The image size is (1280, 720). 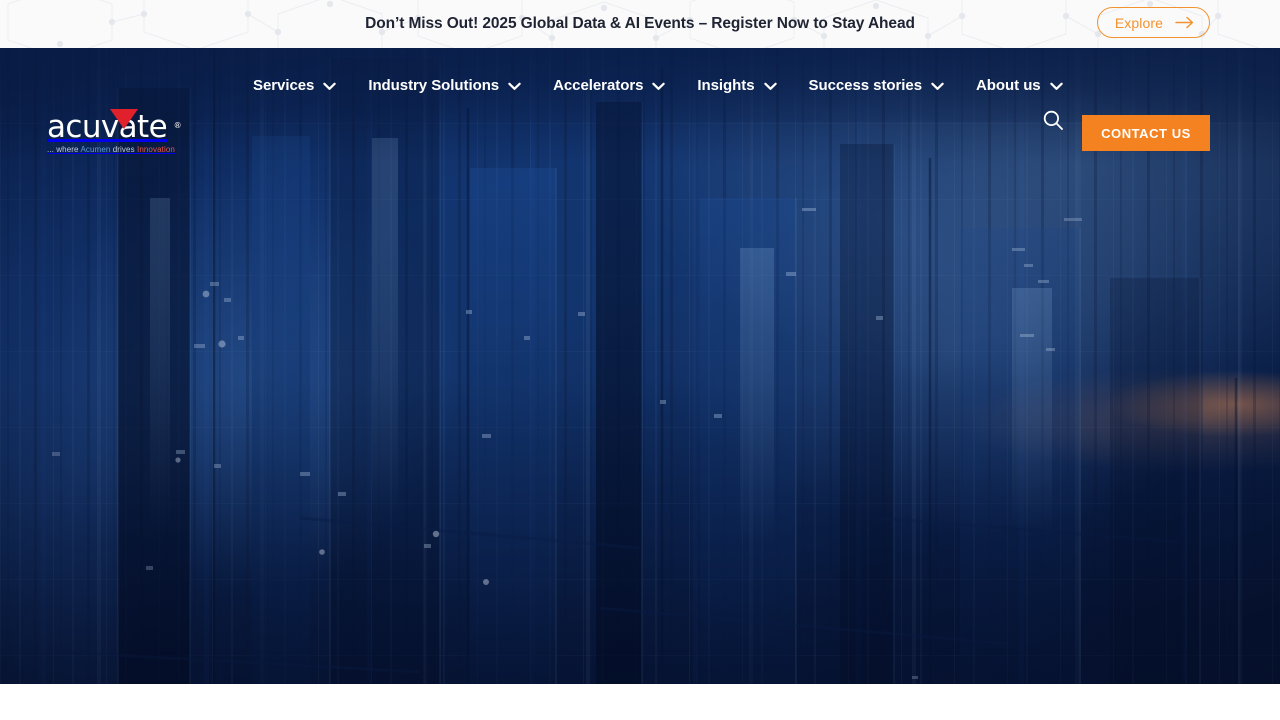 I want to click on nav-item-label: Services, so click(x=284, y=85).